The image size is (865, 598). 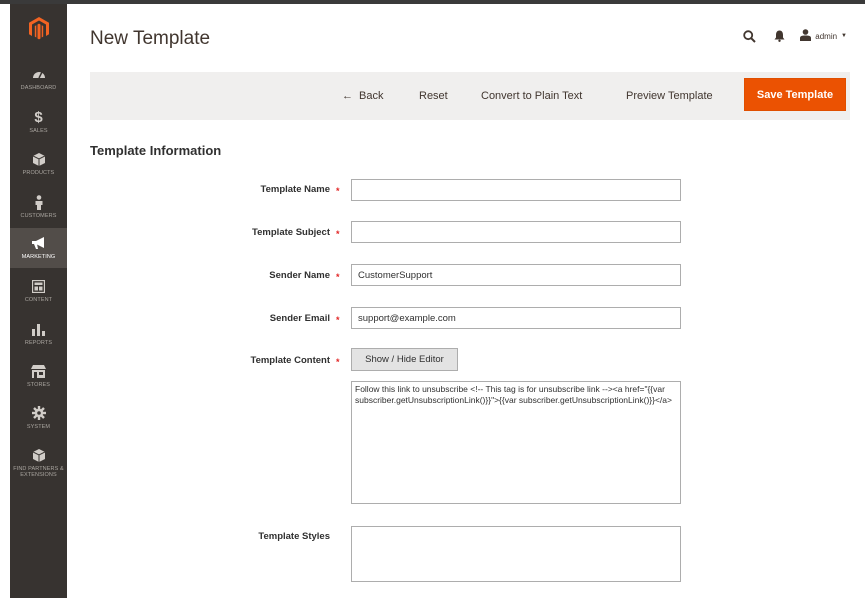 I want to click on sidebar-item-label: Sales, so click(x=38, y=131).